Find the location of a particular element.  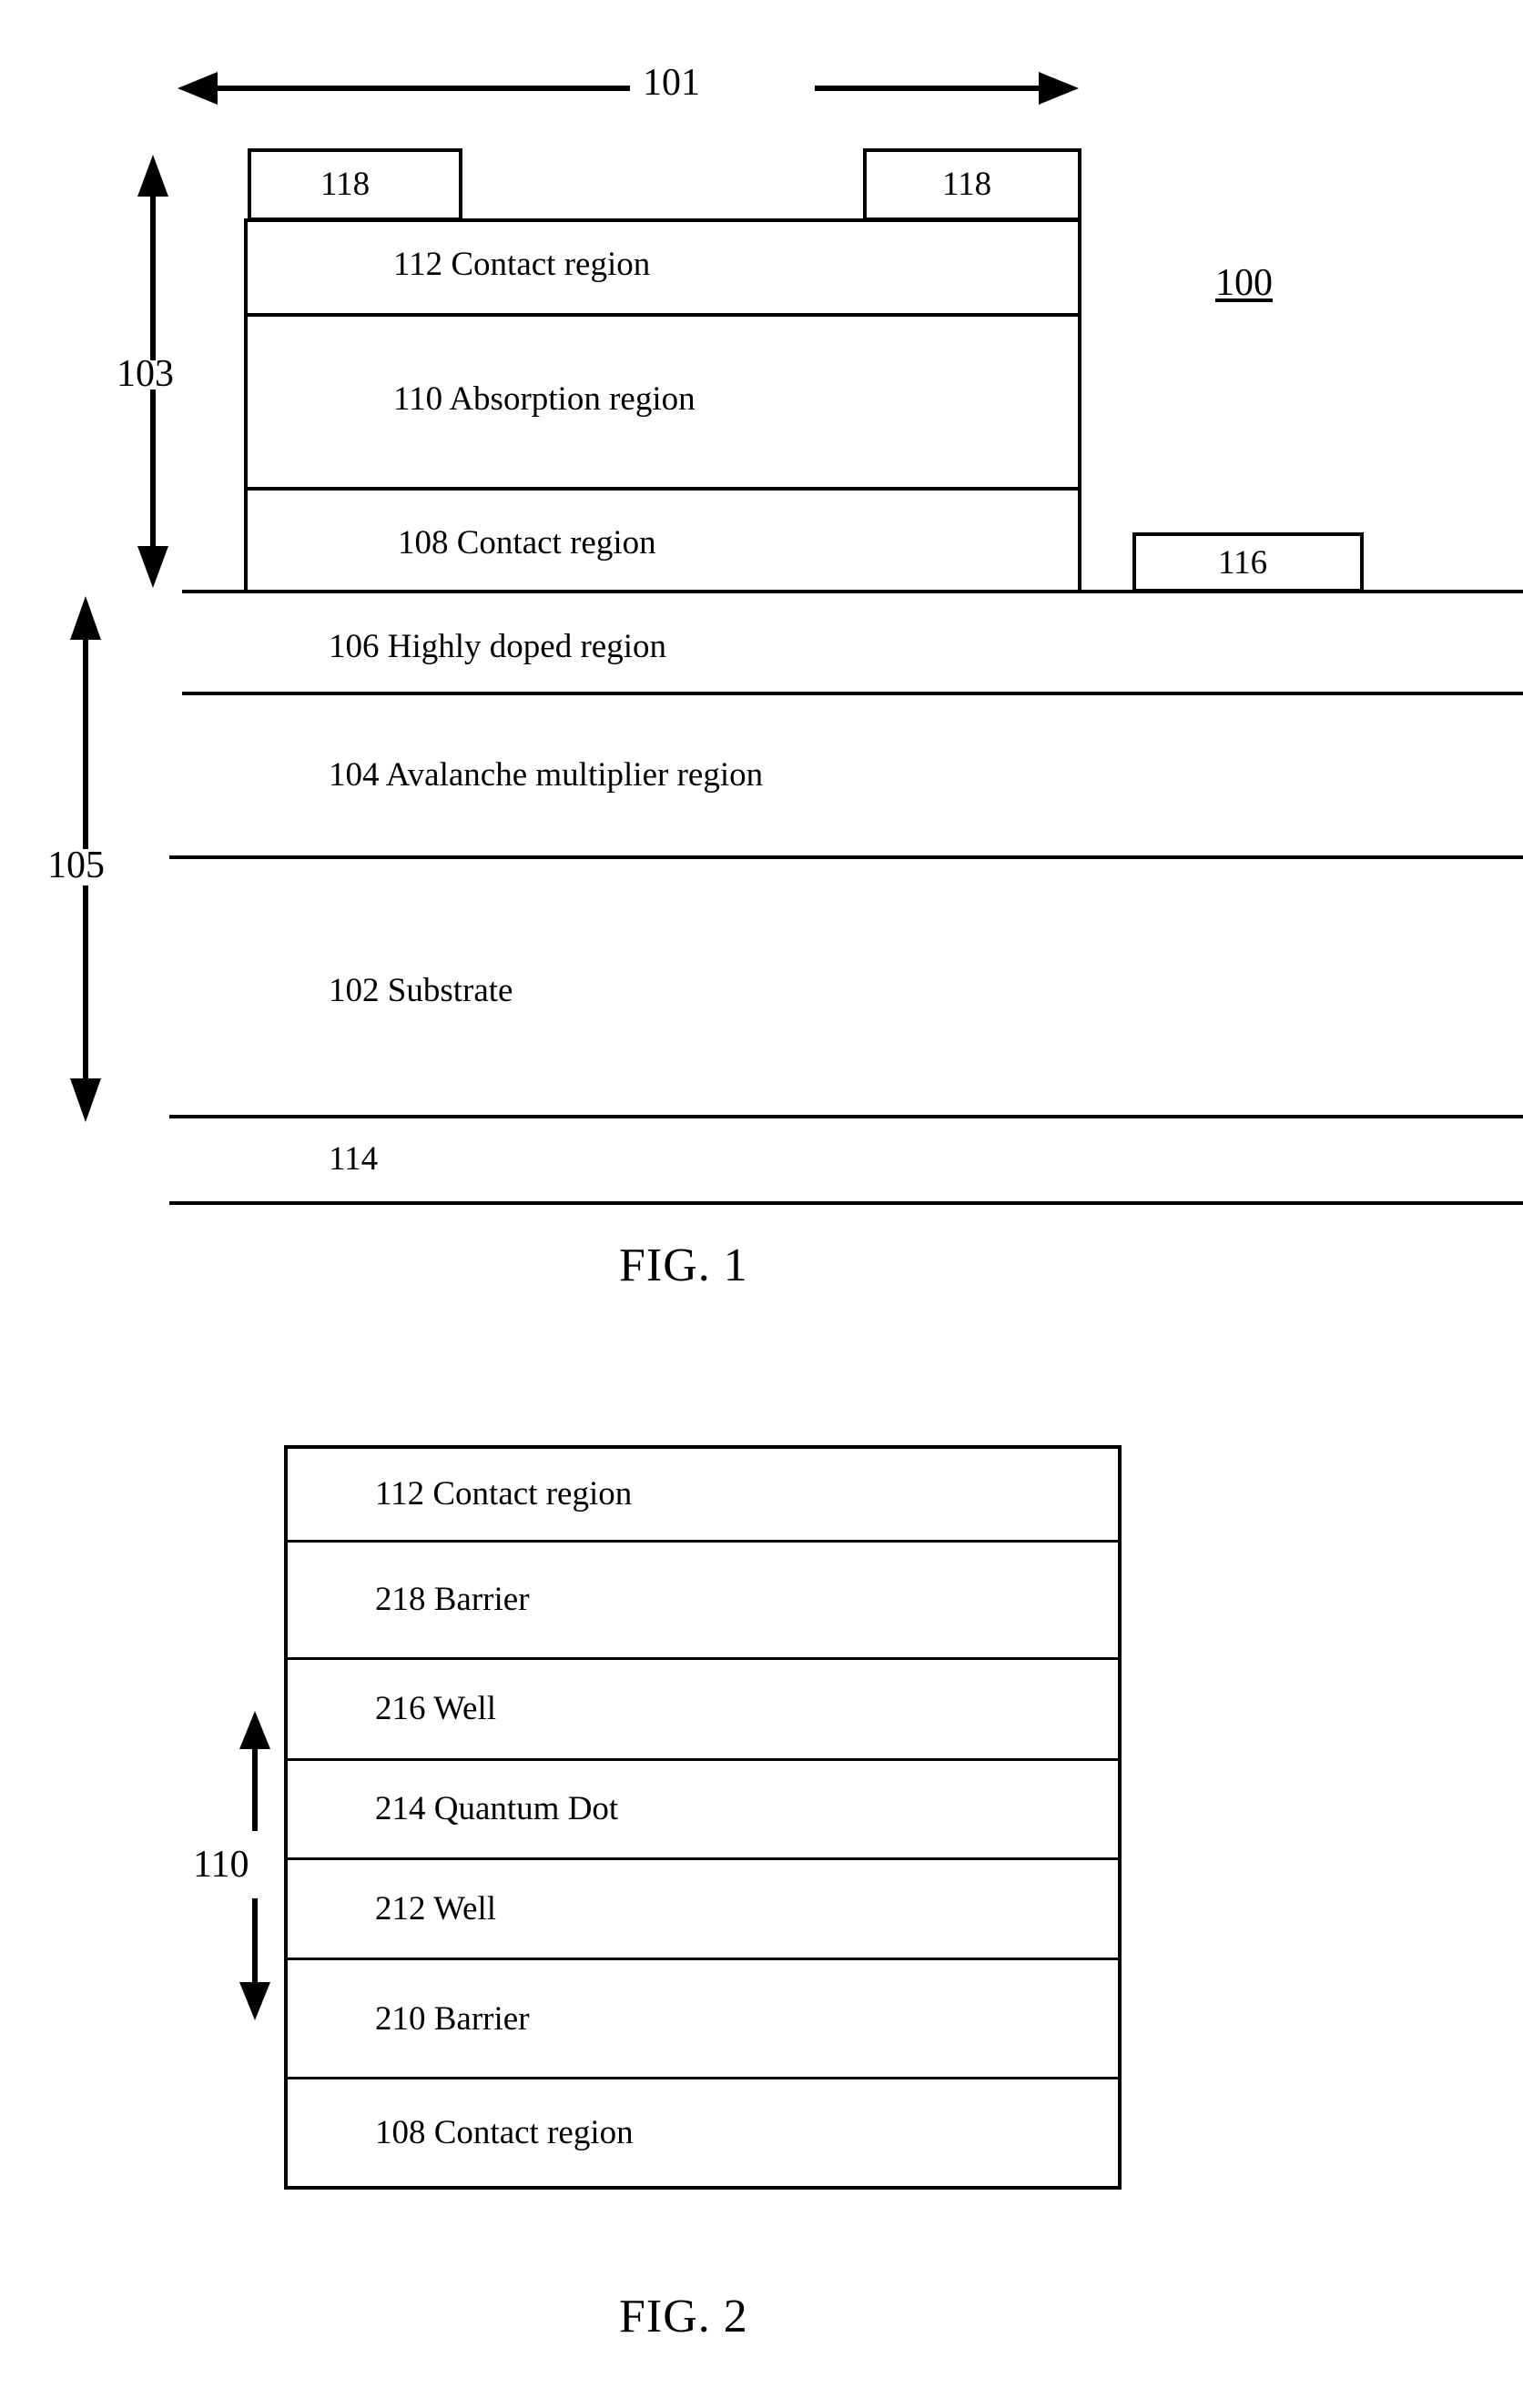

layer-row-212: 212 Well is located at coordinates (703, 1910).